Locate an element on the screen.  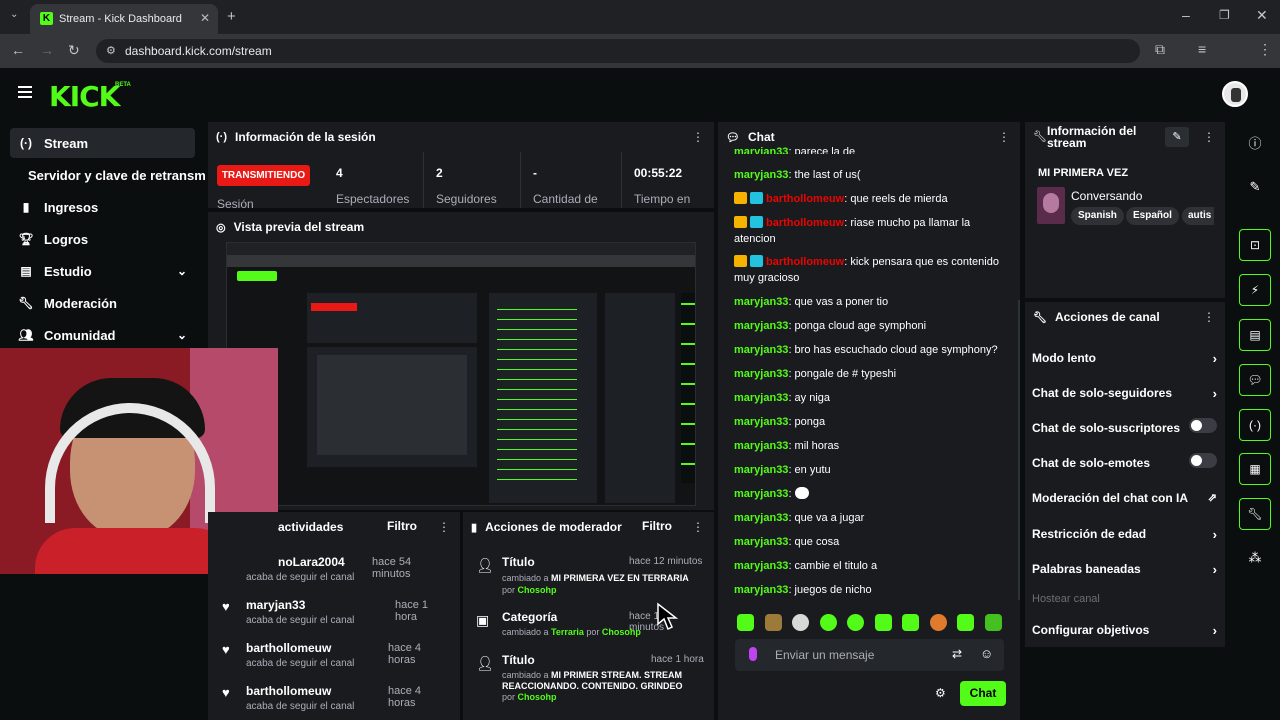
action-banned-words: Palabras baneadas › is located at coordinates (1124, 569).